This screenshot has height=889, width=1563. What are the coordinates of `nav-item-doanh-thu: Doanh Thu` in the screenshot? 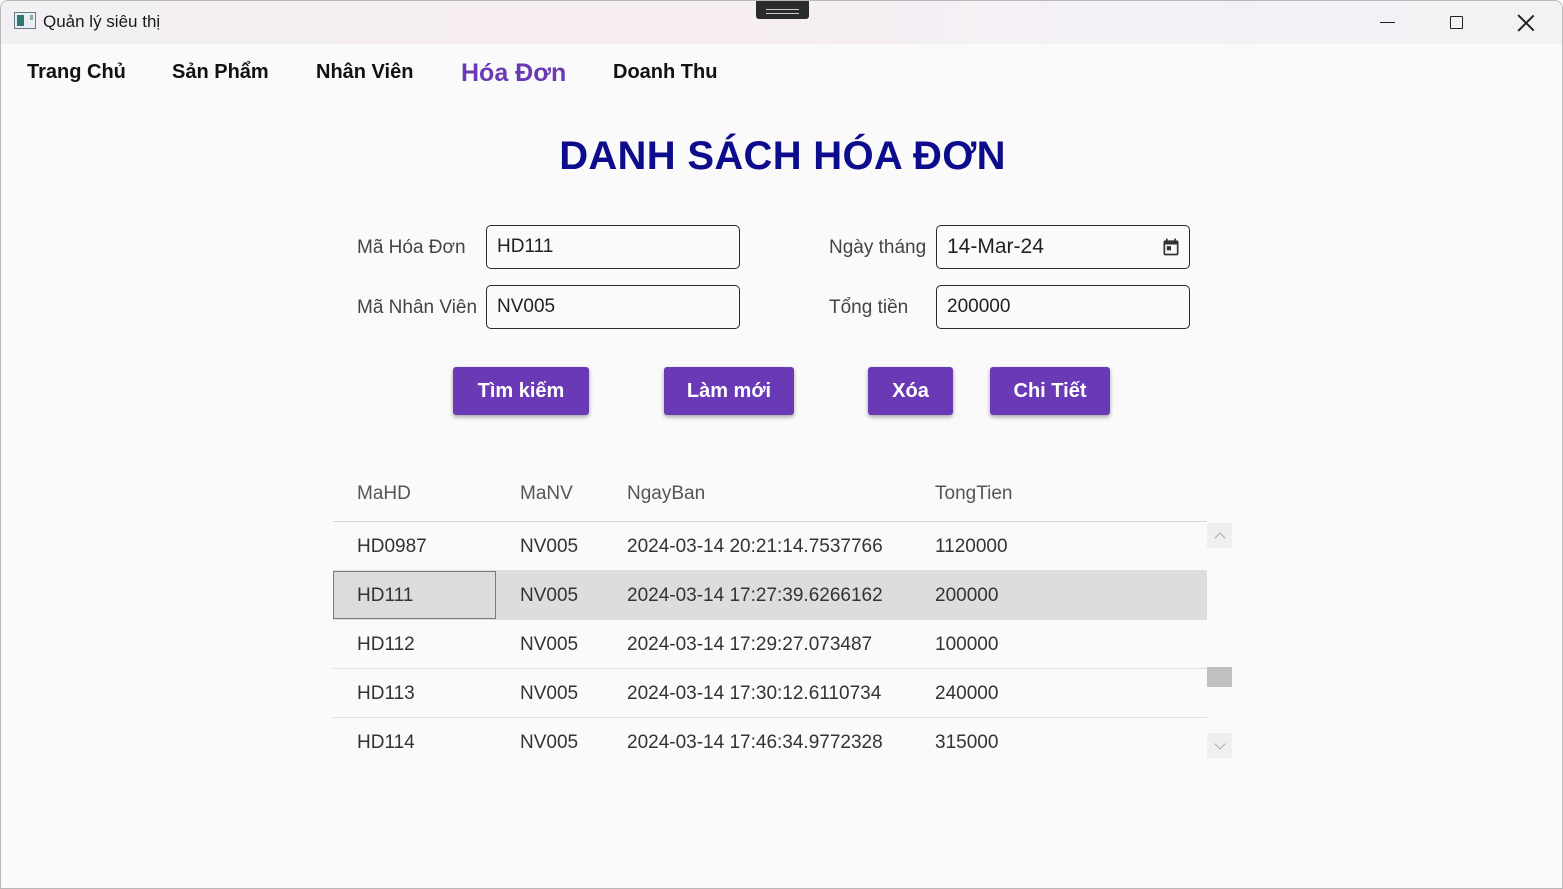 It's located at (665, 72).